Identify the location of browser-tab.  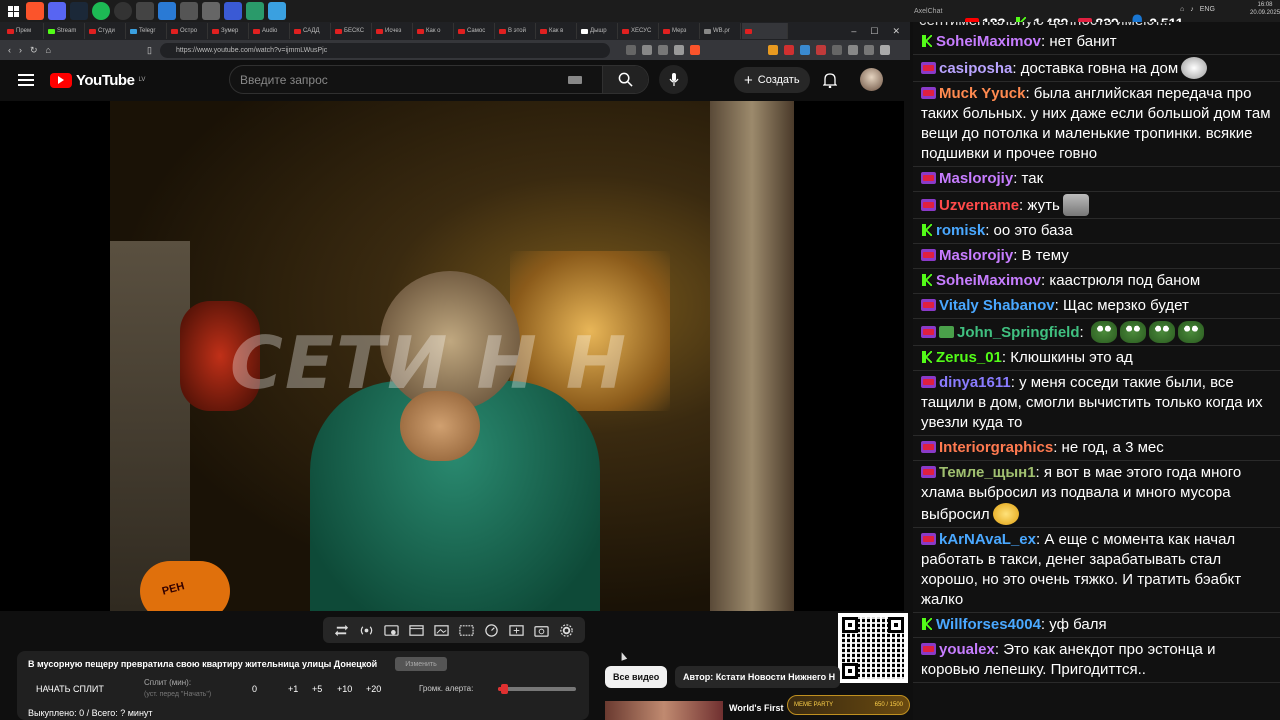
(765, 31).